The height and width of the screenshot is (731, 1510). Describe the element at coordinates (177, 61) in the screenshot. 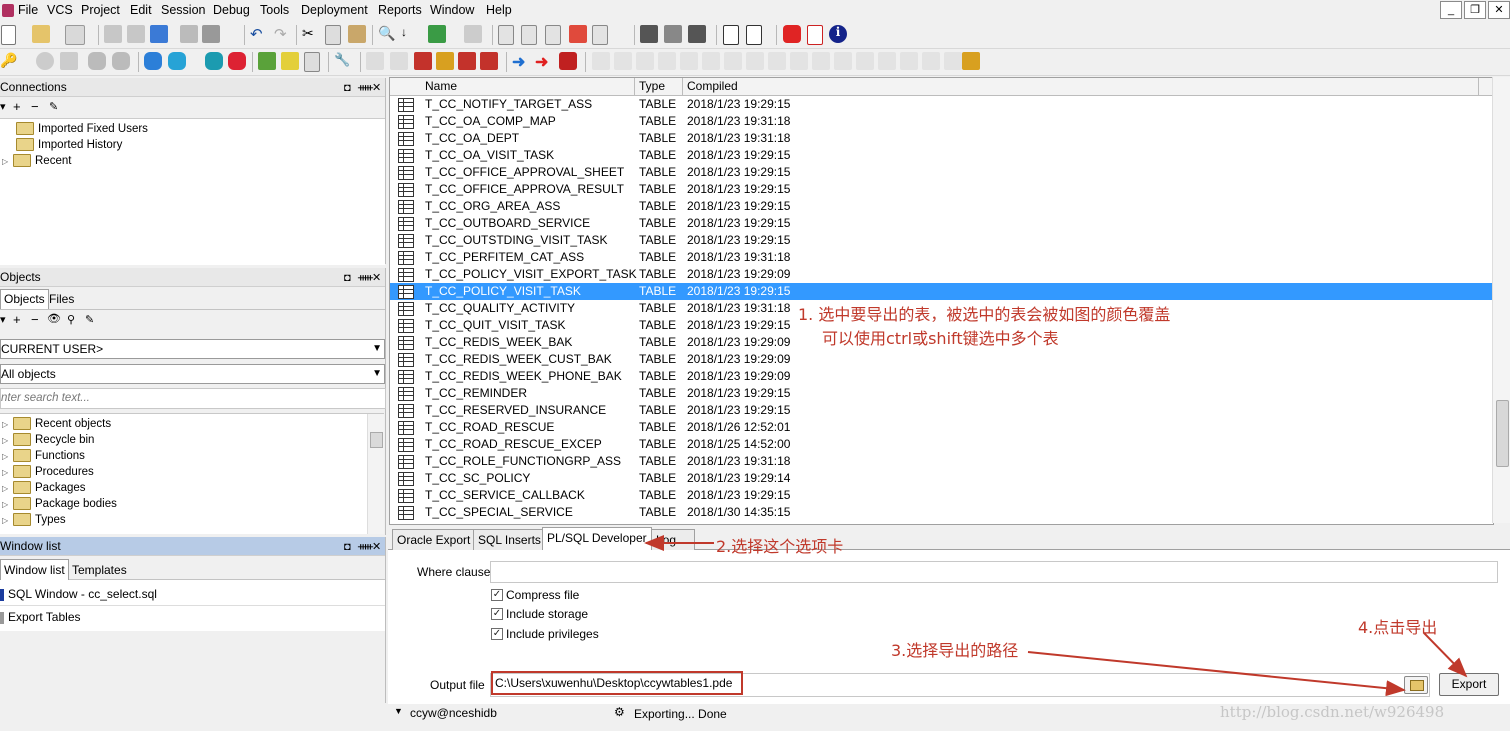

I see `sql-database-icon` at that location.